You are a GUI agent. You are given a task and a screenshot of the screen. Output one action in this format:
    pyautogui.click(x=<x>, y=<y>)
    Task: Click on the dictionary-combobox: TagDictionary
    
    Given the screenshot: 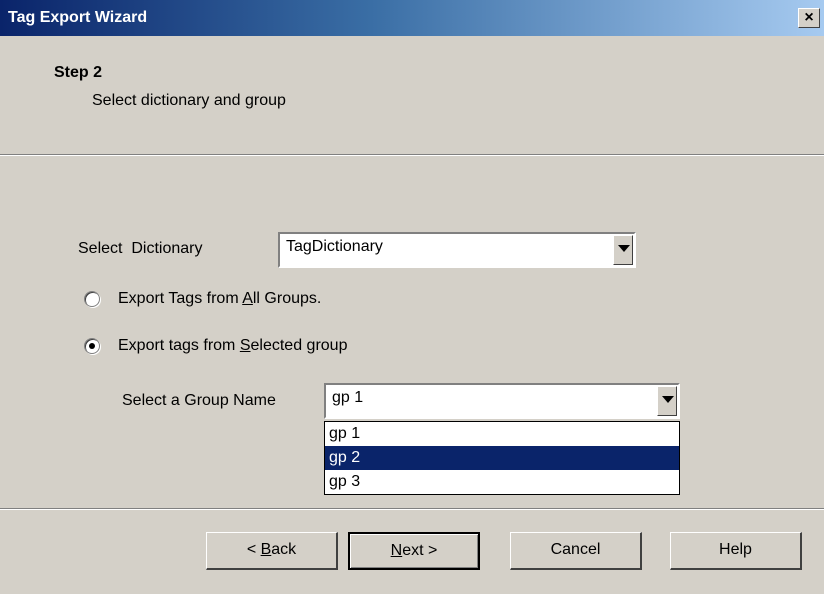 What is the action you would take?
    pyautogui.click(x=457, y=250)
    